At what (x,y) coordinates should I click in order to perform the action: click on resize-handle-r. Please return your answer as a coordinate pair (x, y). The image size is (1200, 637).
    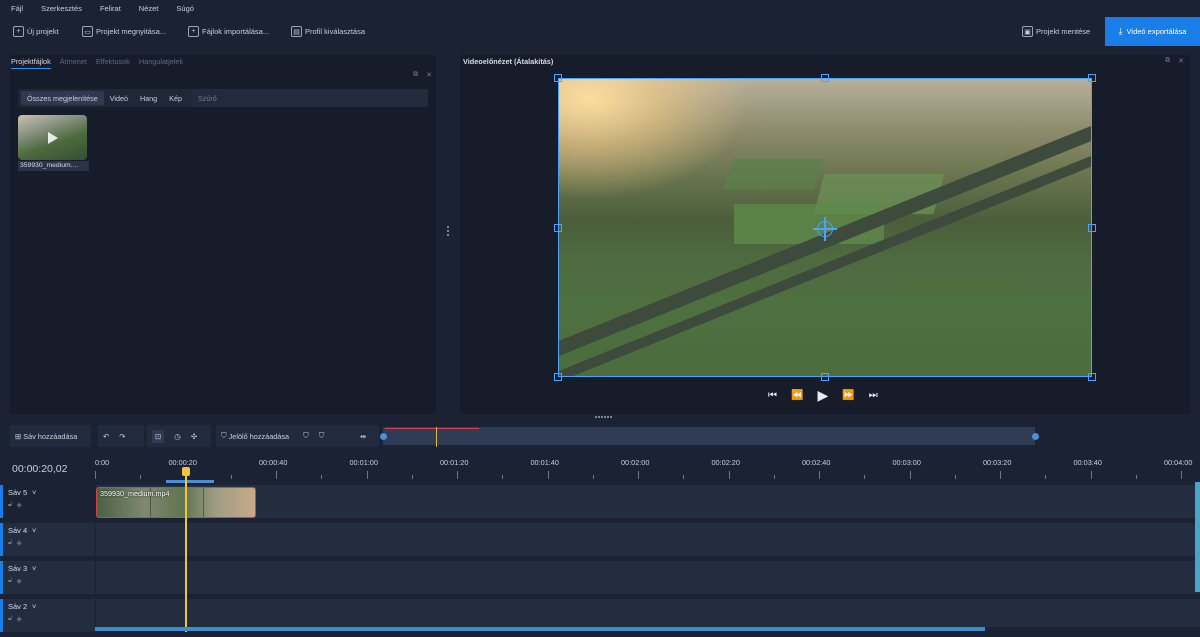
    Looking at the image, I should click on (1092, 228).